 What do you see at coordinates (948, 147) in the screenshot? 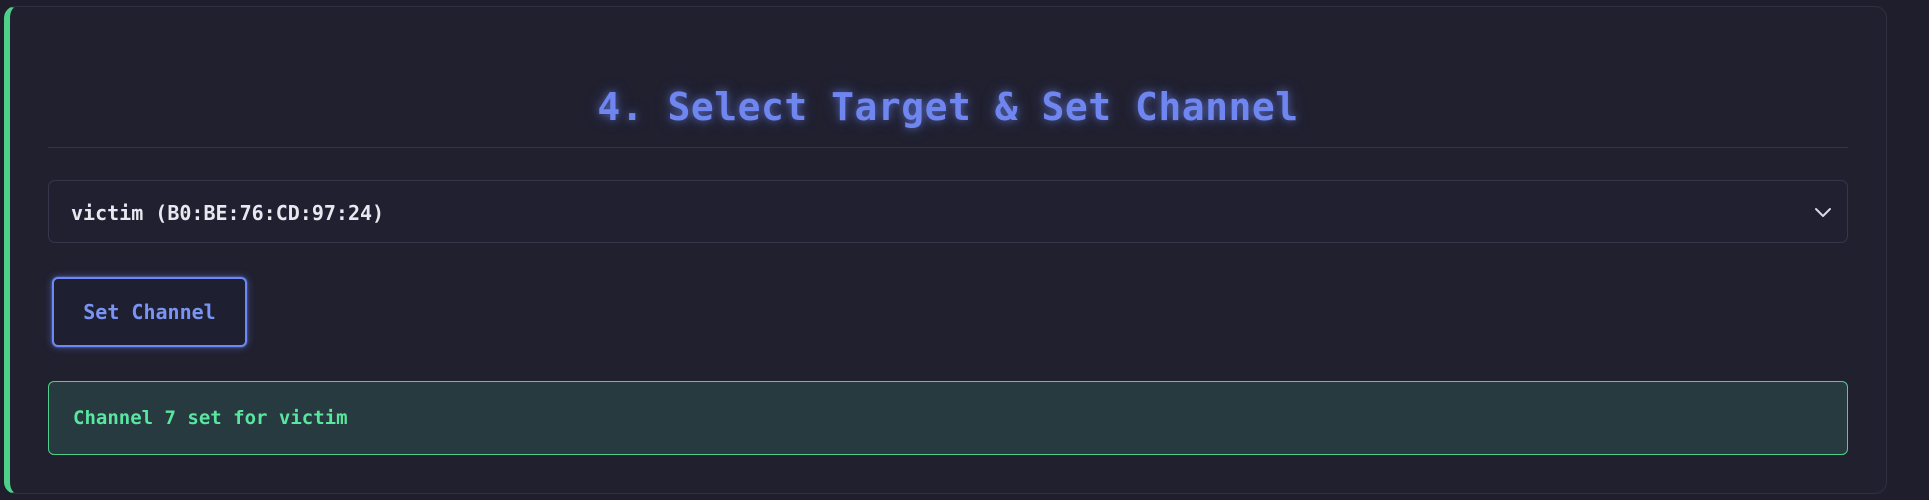
I see `title-divider` at bounding box center [948, 147].